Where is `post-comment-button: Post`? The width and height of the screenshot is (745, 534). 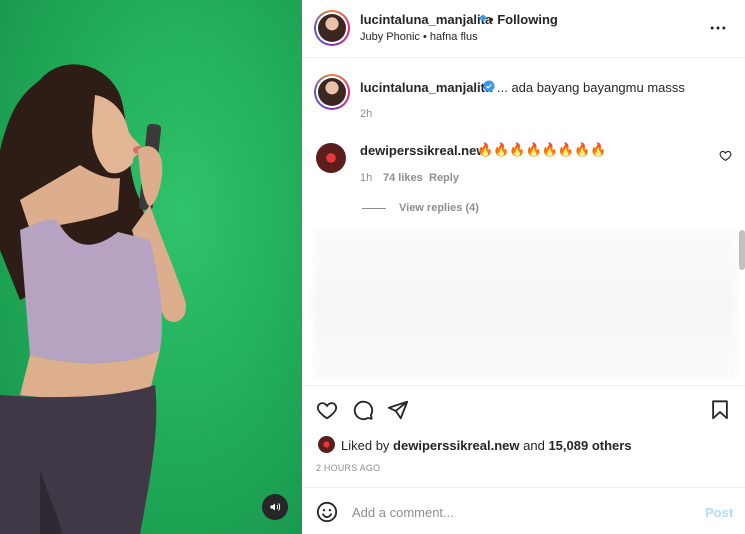 post-comment-button: Post is located at coordinates (719, 512).